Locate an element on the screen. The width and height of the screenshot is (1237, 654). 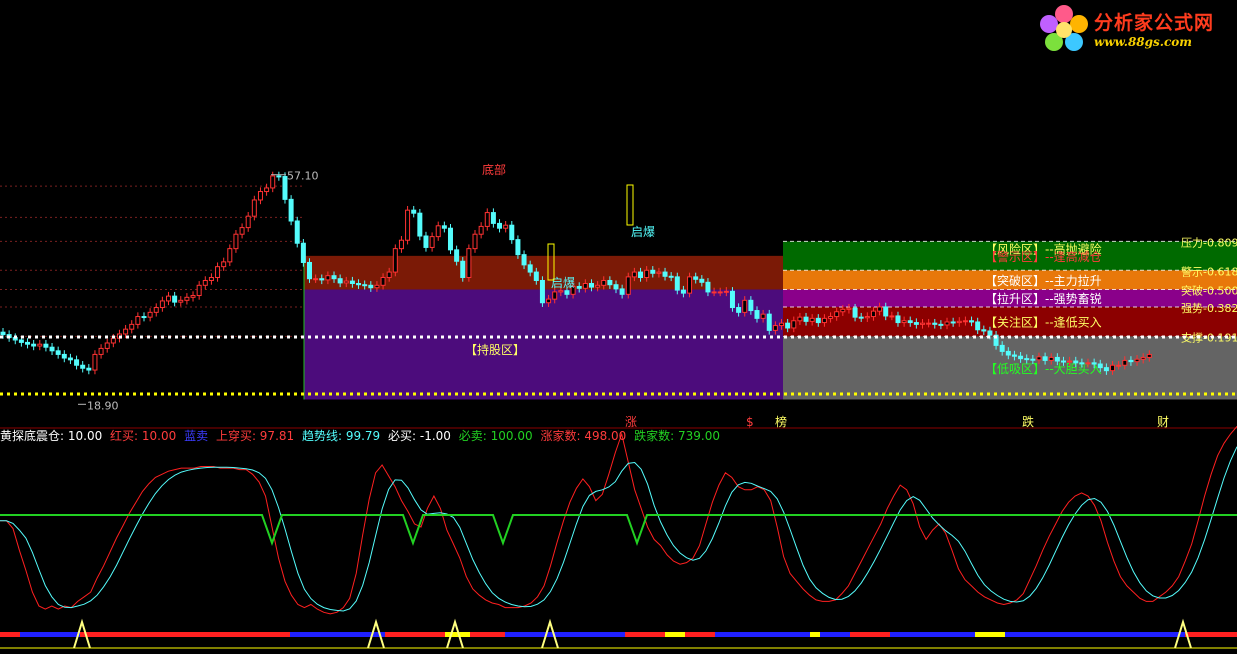
zone-label: 【关注区】--逢低买入 is located at coordinates (1043, 322).